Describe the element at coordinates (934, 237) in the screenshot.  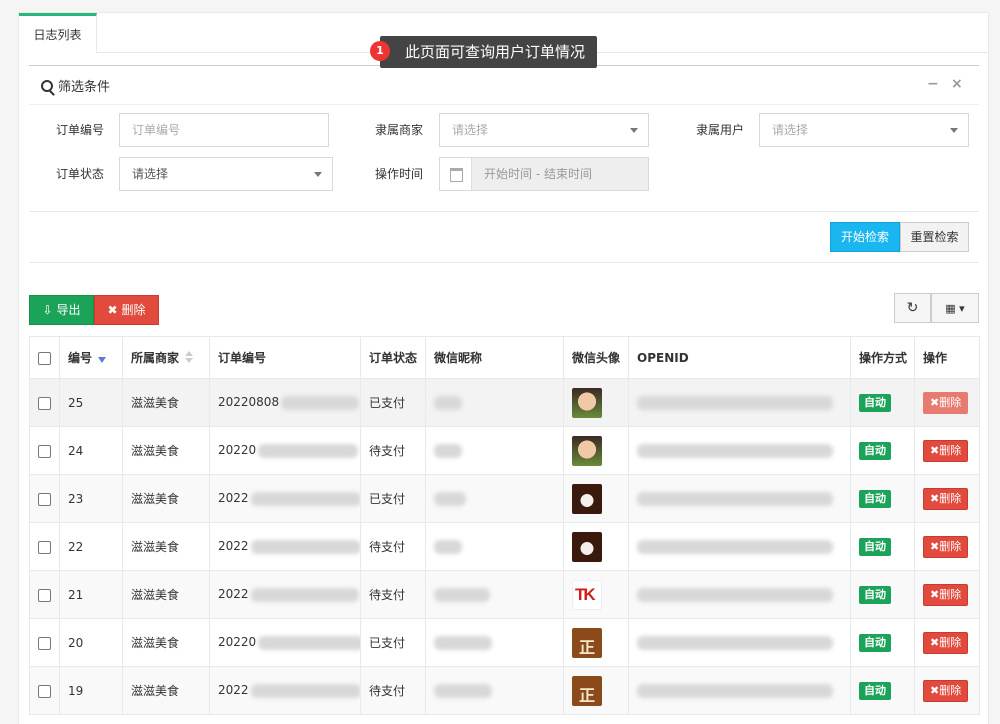
I see `reset-button: 重置检索` at that location.